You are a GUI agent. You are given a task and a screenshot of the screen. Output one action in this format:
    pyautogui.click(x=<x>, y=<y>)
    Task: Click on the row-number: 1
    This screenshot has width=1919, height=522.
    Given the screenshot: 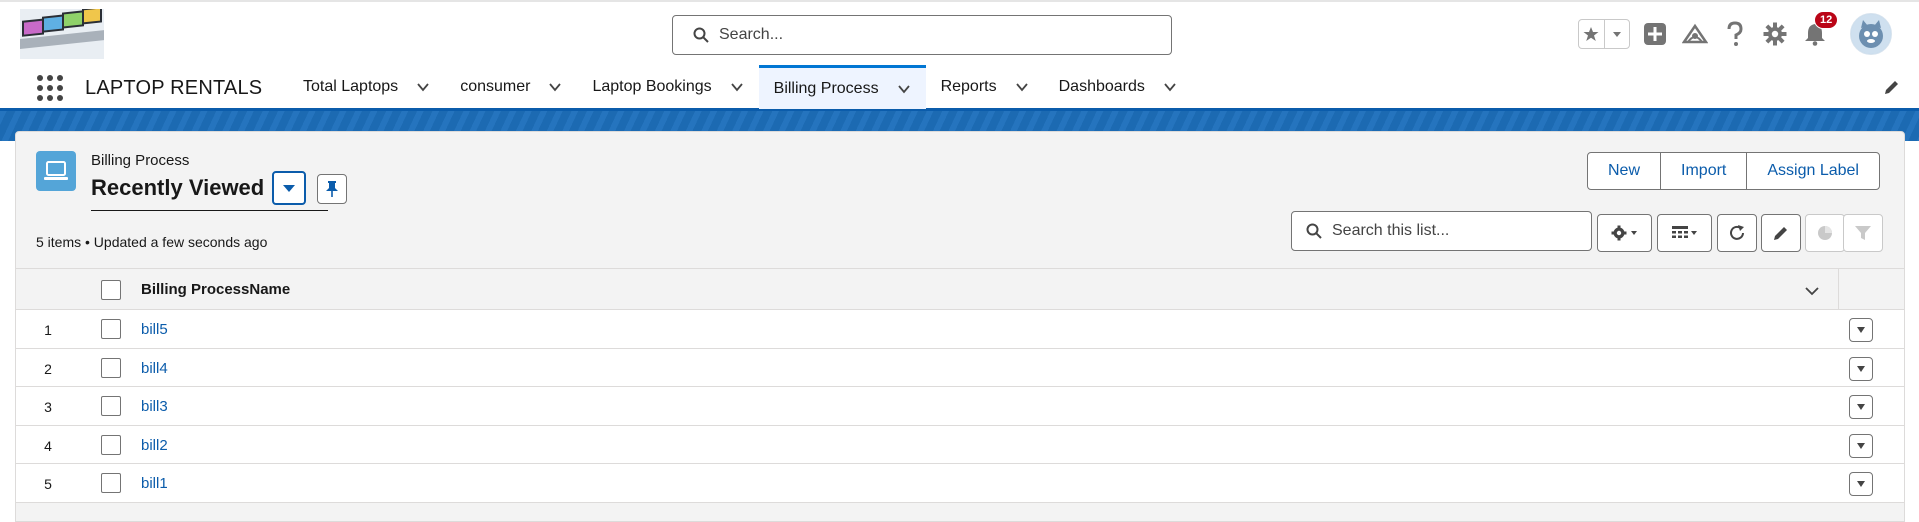 What is the action you would take?
    pyautogui.click(x=48, y=330)
    